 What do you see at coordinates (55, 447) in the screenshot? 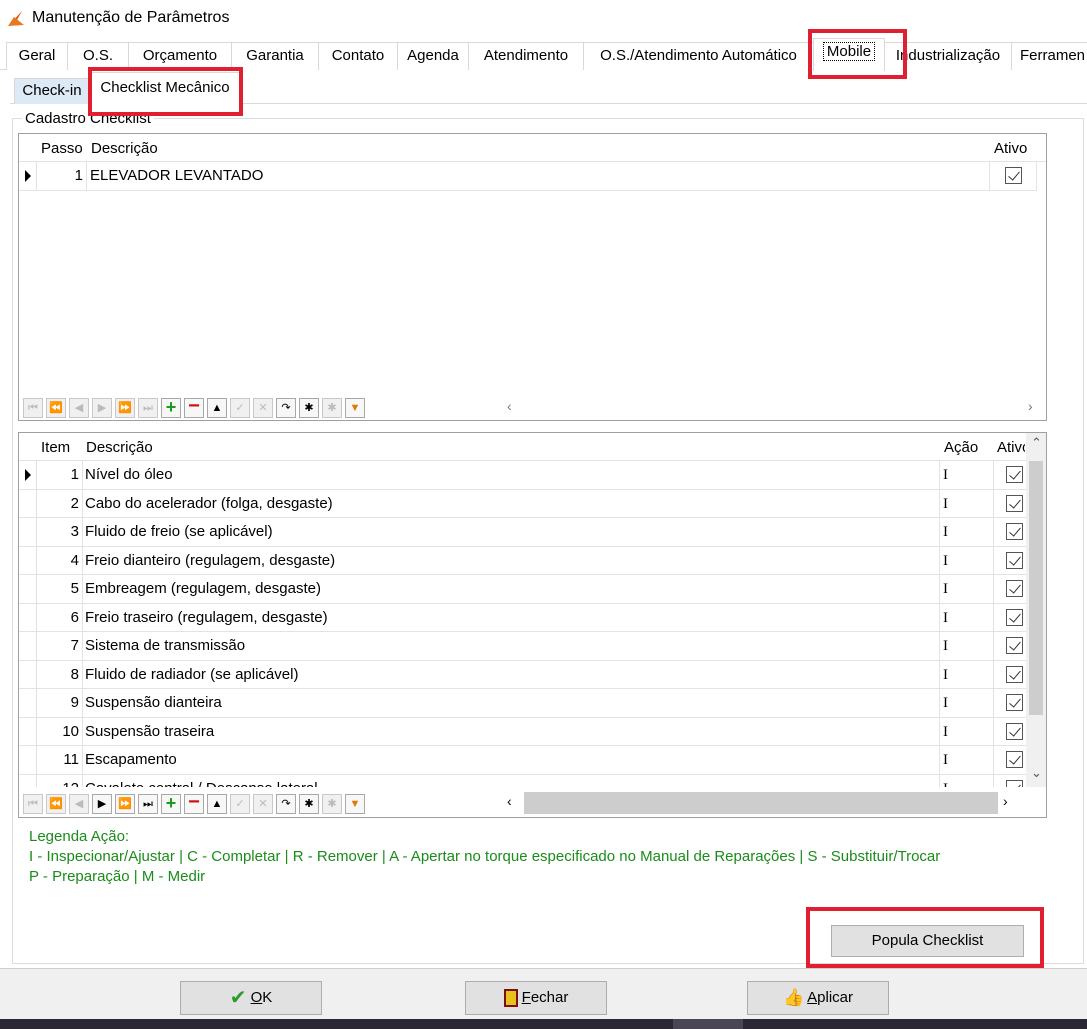
I see `header-item: Item` at bounding box center [55, 447].